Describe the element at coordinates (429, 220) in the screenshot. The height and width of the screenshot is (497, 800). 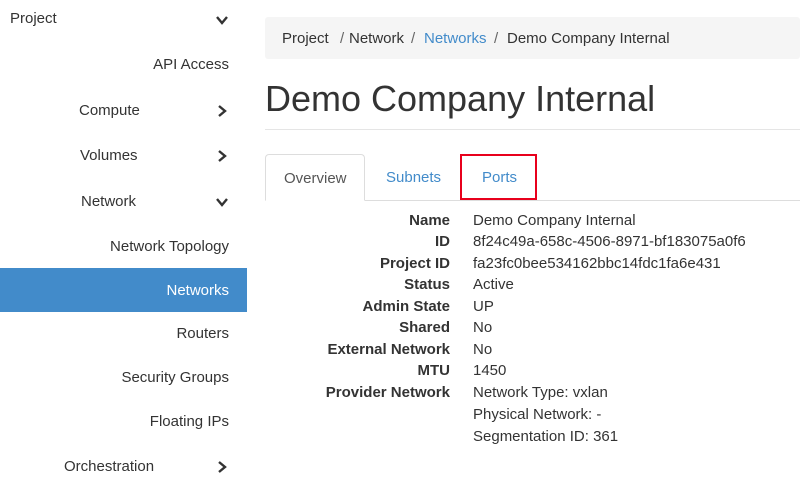
I see `detail-label-name: Name` at that location.